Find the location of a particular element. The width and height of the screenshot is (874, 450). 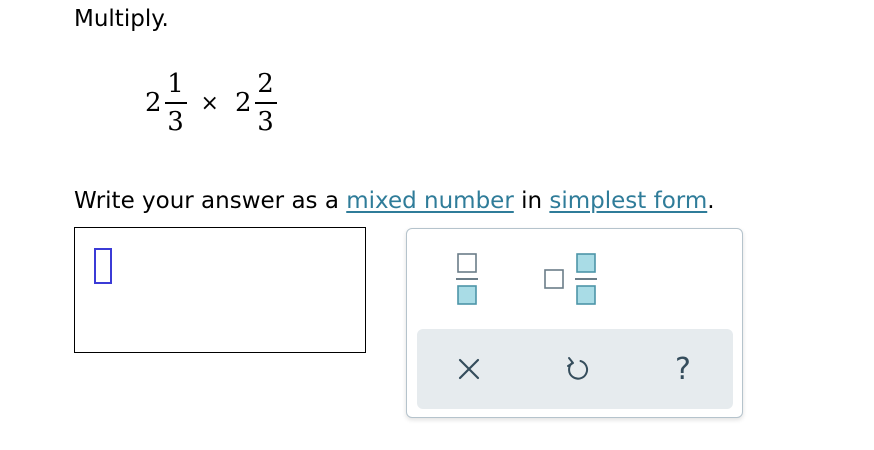

prompt-text: Multiply. is located at coordinates (121, 19).